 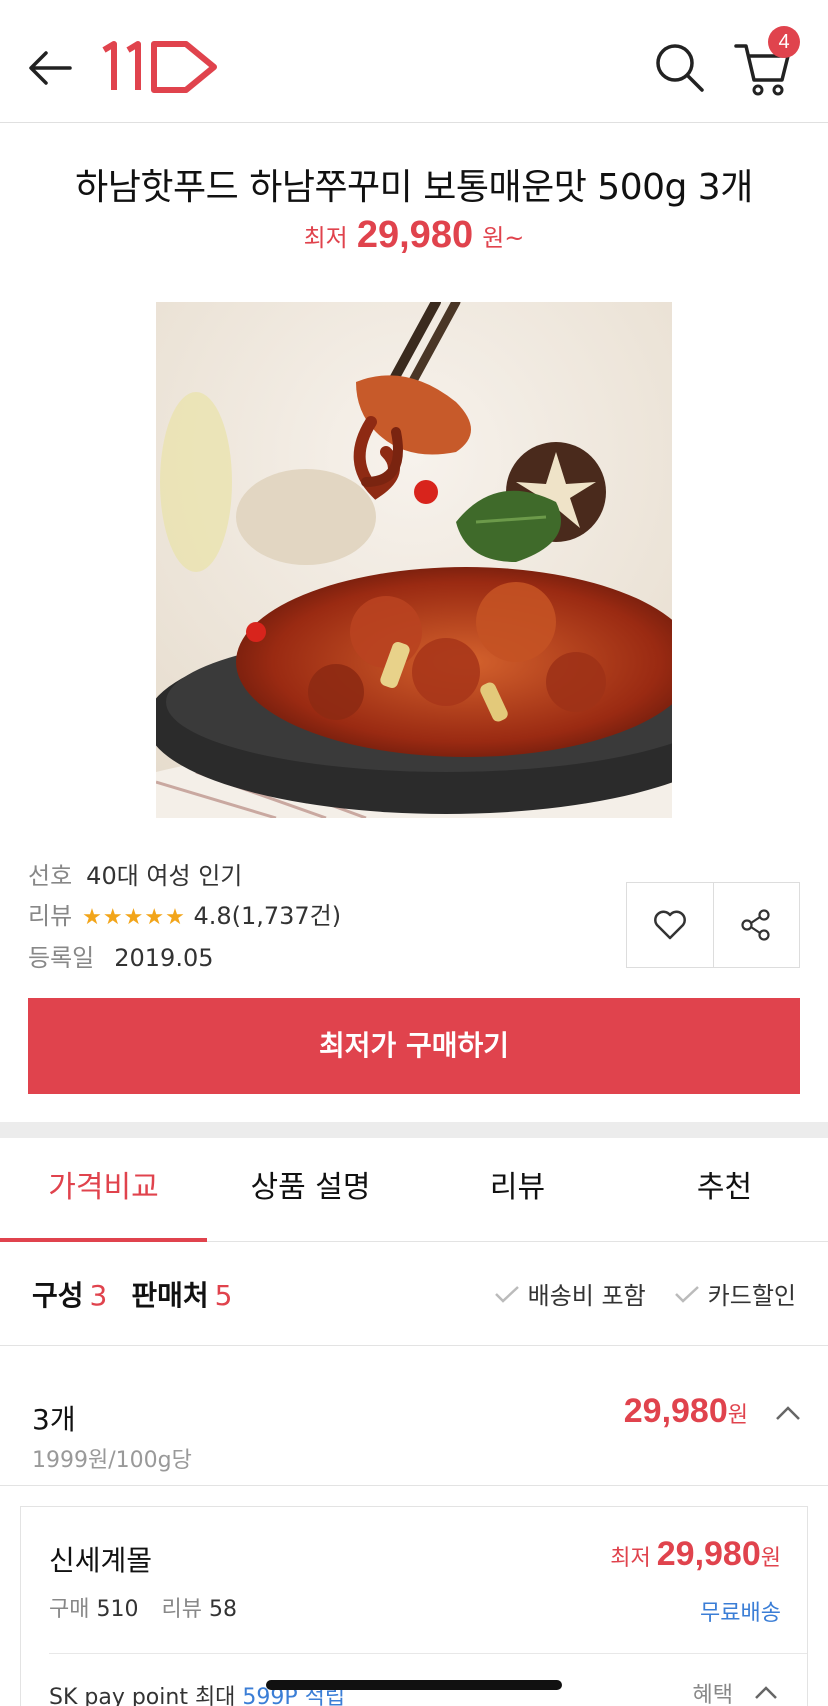 I want to click on card-discount-label: 카드할인, so click(x=751, y=1296).